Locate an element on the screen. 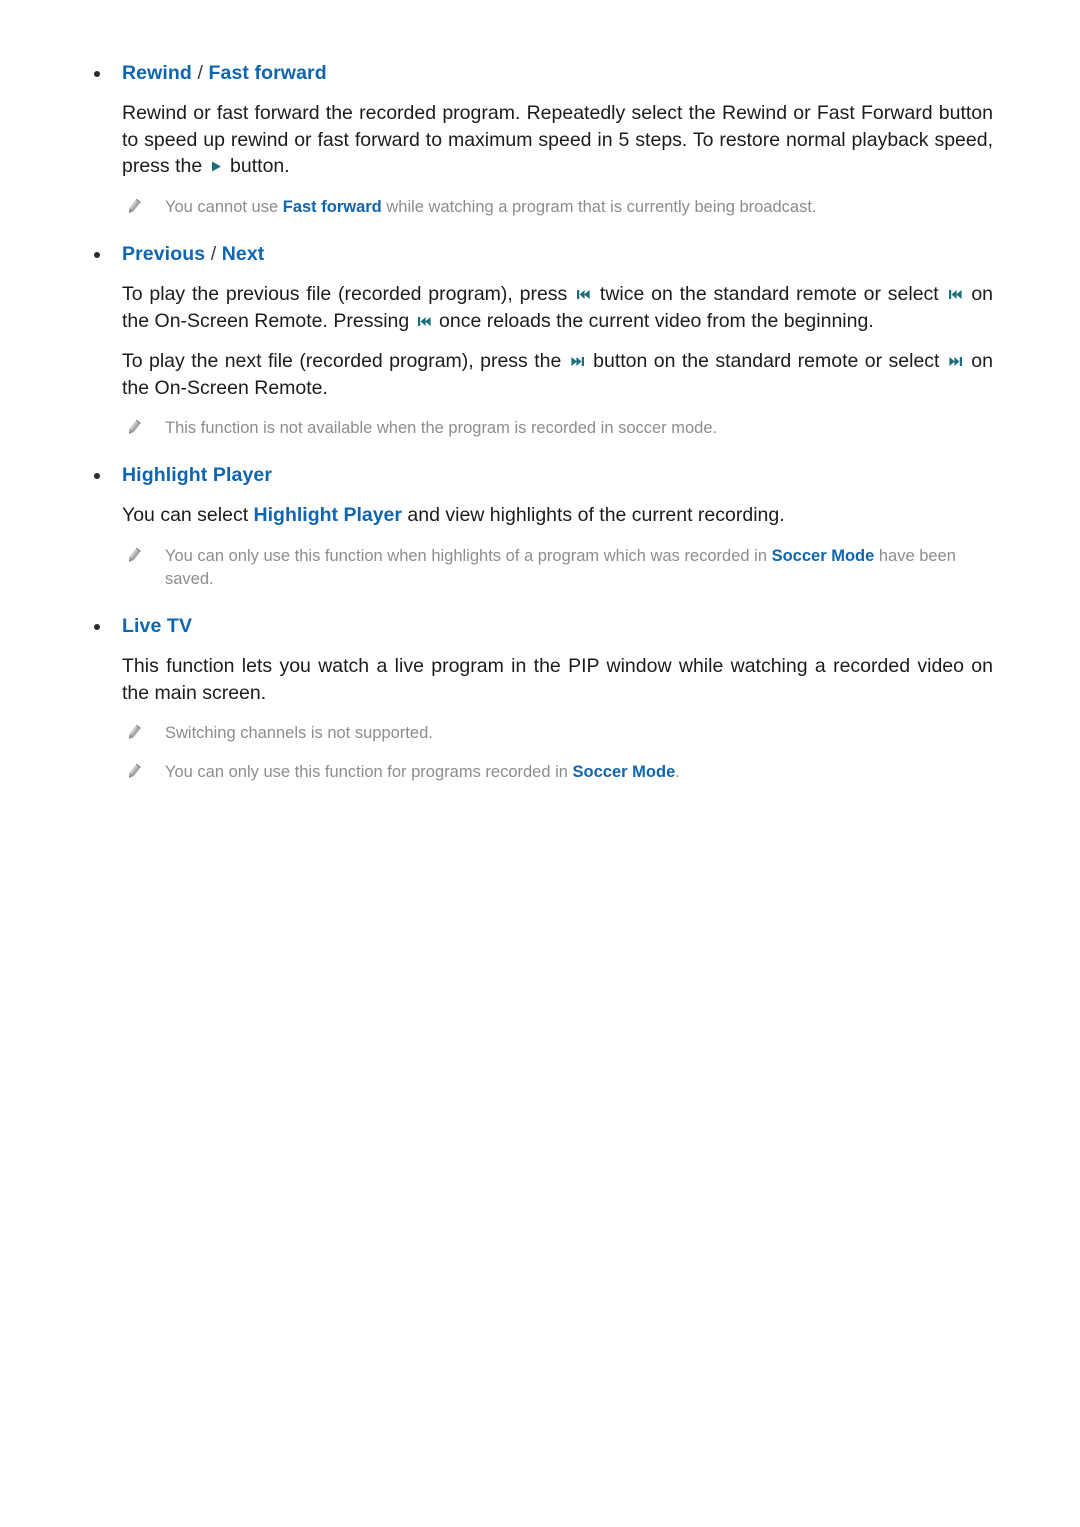 Image resolution: width=1080 pixels, height=1527 pixels. paragraph-text-part1: You can select is located at coordinates (188, 515).